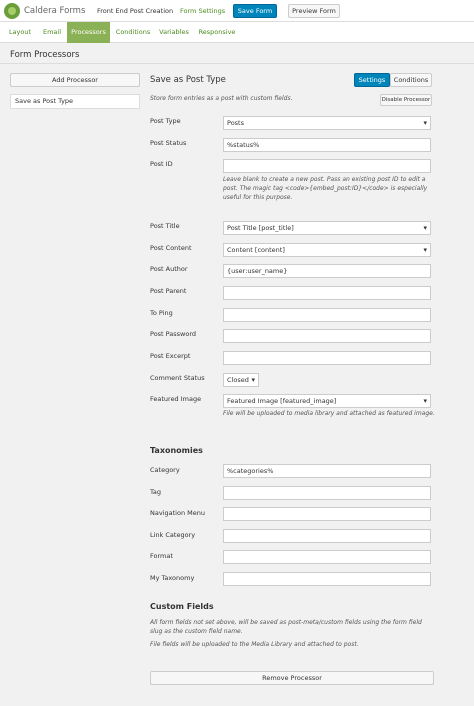 Image resolution: width=474 pixels, height=706 pixels. I want to click on post-excerpt-label: Post Excerpt, so click(170, 356).